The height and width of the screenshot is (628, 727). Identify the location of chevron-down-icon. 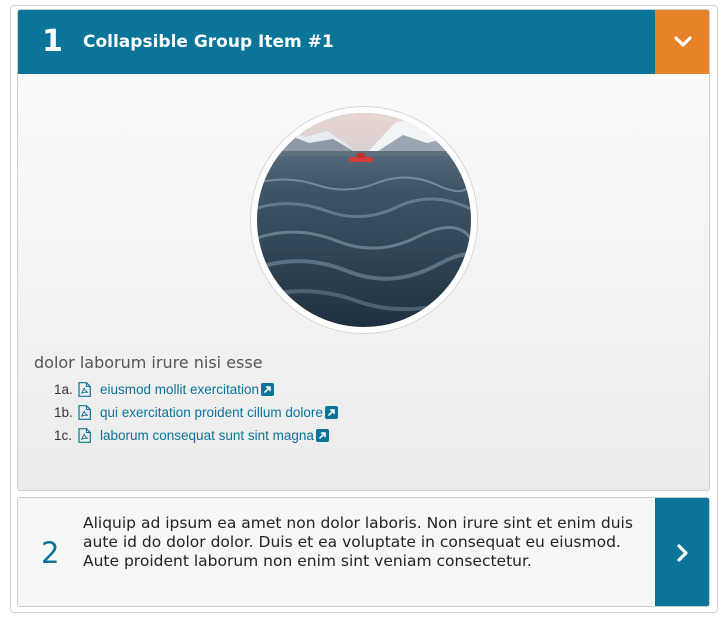
(683, 41).